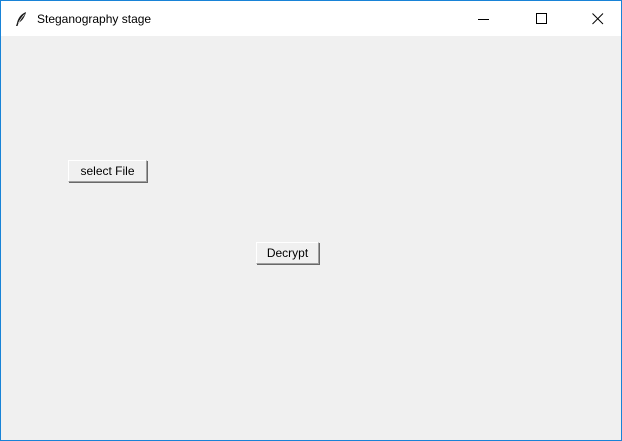 The height and width of the screenshot is (441, 622). Describe the element at coordinates (287, 253) in the screenshot. I see `decrypt-button: Decrypt` at that location.